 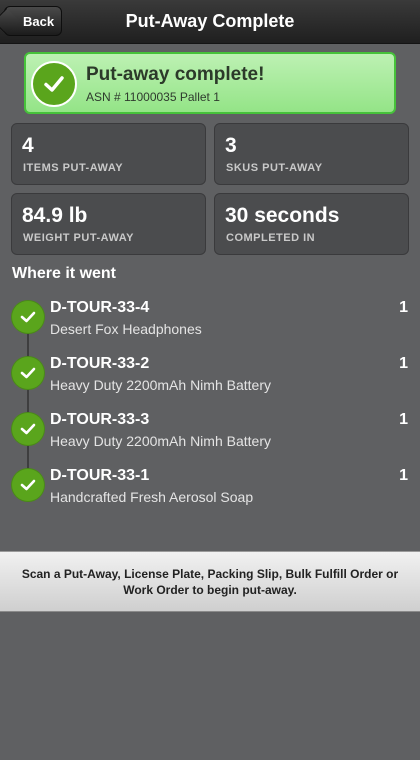 What do you see at coordinates (108, 154) in the screenshot?
I see `stat-items-putaway: 4 ITEMS PUT-AWAY` at bounding box center [108, 154].